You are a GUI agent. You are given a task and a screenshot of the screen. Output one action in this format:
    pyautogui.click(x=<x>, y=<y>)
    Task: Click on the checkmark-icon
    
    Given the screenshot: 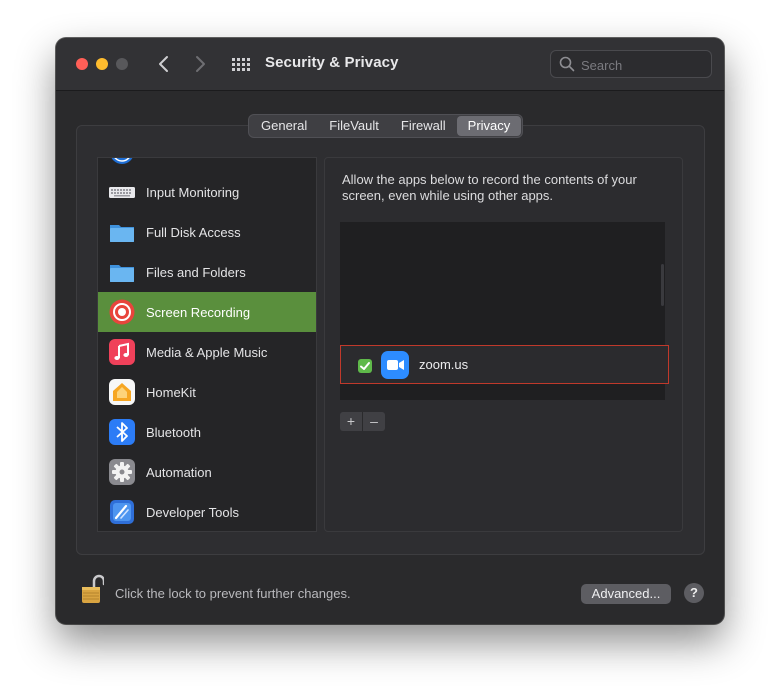 What is the action you would take?
    pyautogui.click(x=365, y=366)
    